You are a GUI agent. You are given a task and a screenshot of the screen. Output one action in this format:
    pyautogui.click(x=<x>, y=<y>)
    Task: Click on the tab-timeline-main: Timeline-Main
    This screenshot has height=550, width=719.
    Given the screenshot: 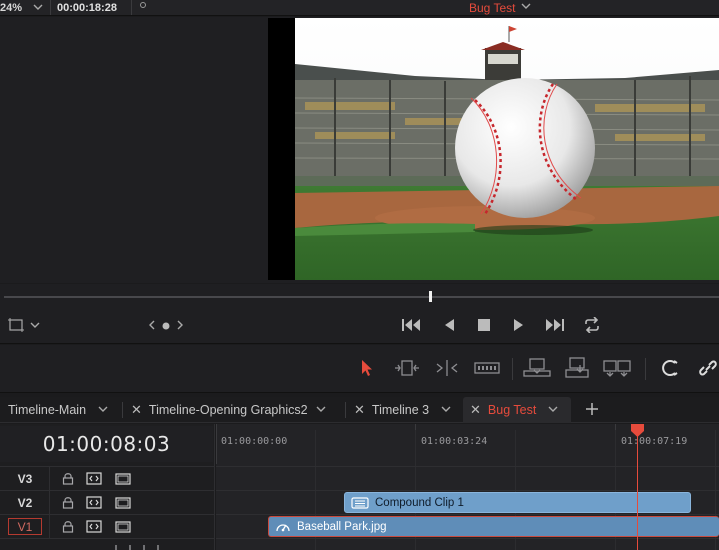 What is the action you would take?
    pyautogui.click(x=58, y=410)
    